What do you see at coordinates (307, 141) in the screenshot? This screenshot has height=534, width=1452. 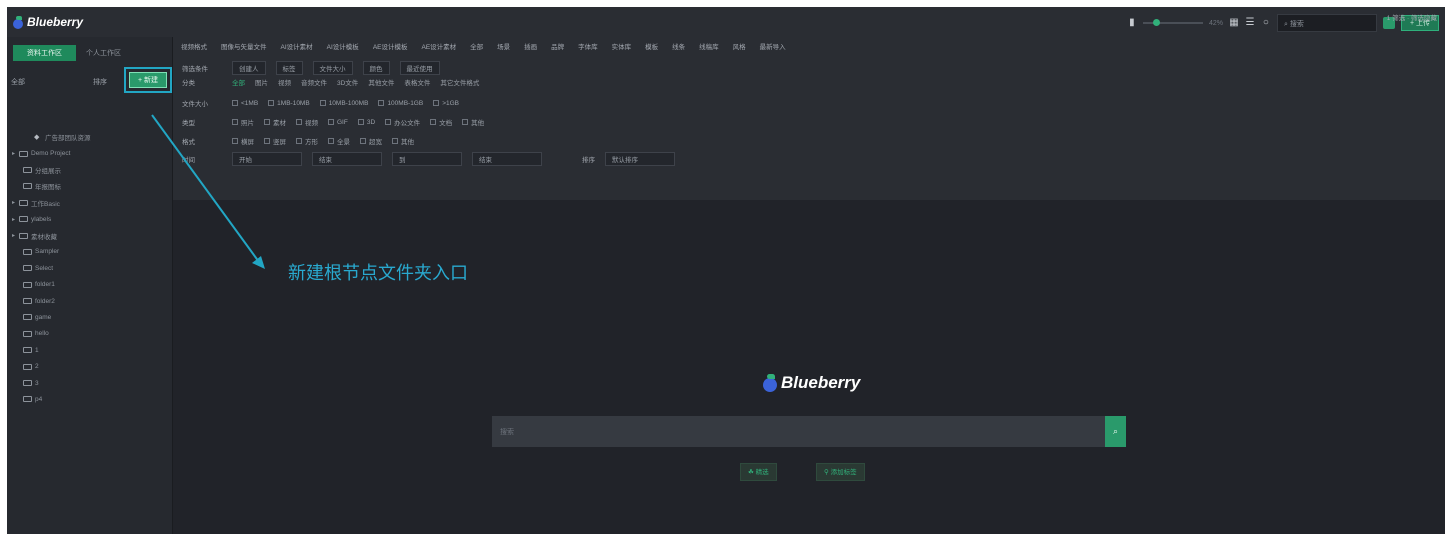 I see `filter-option: 方形` at bounding box center [307, 141].